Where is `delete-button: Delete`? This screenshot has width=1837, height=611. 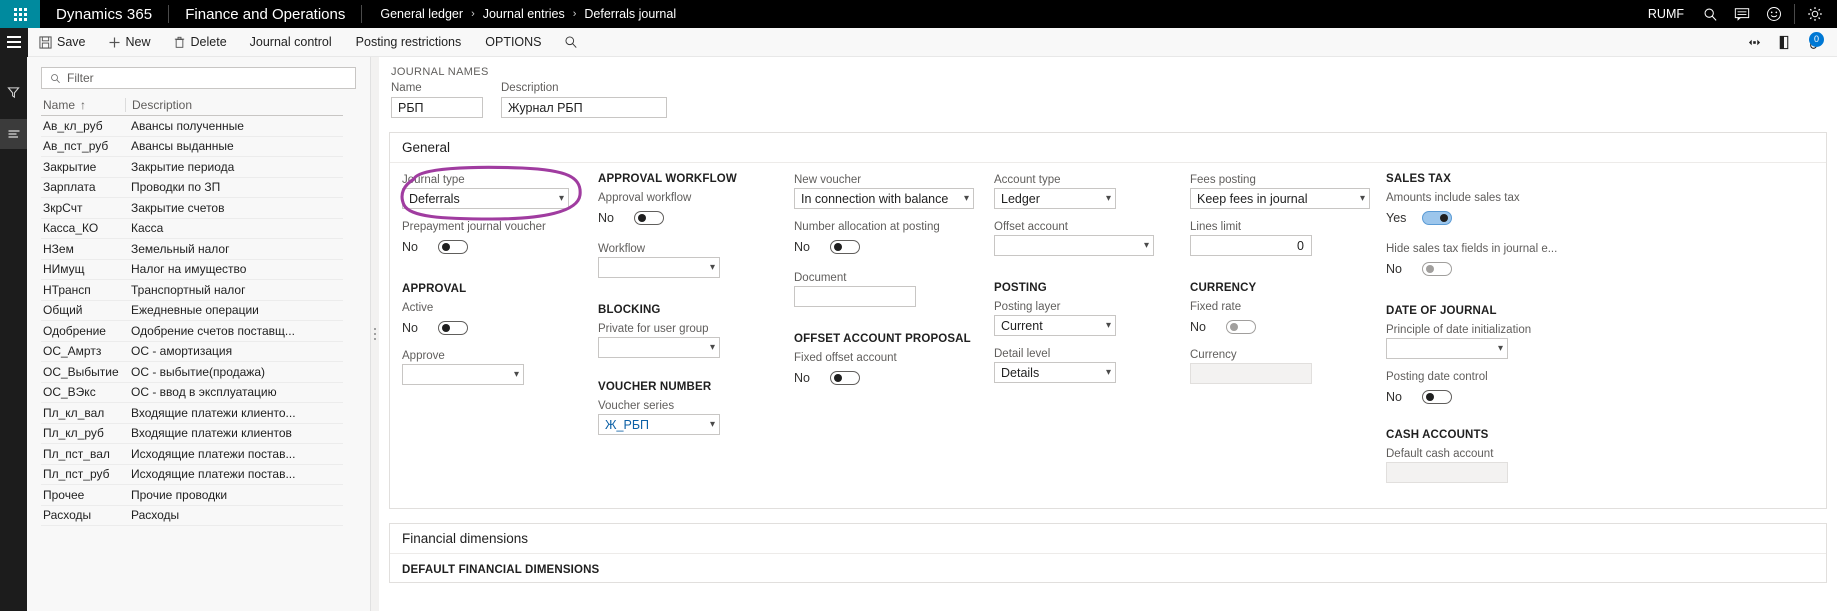 delete-button: Delete is located at coordinates (200, 42).